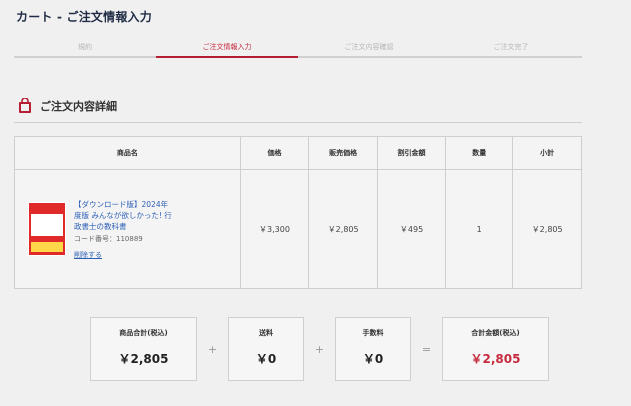 The width and height of the screenshot is (631, 406). Describe the element at coordinates (274, 153) in the screenshot. I see `col-price: 価格` at that location.